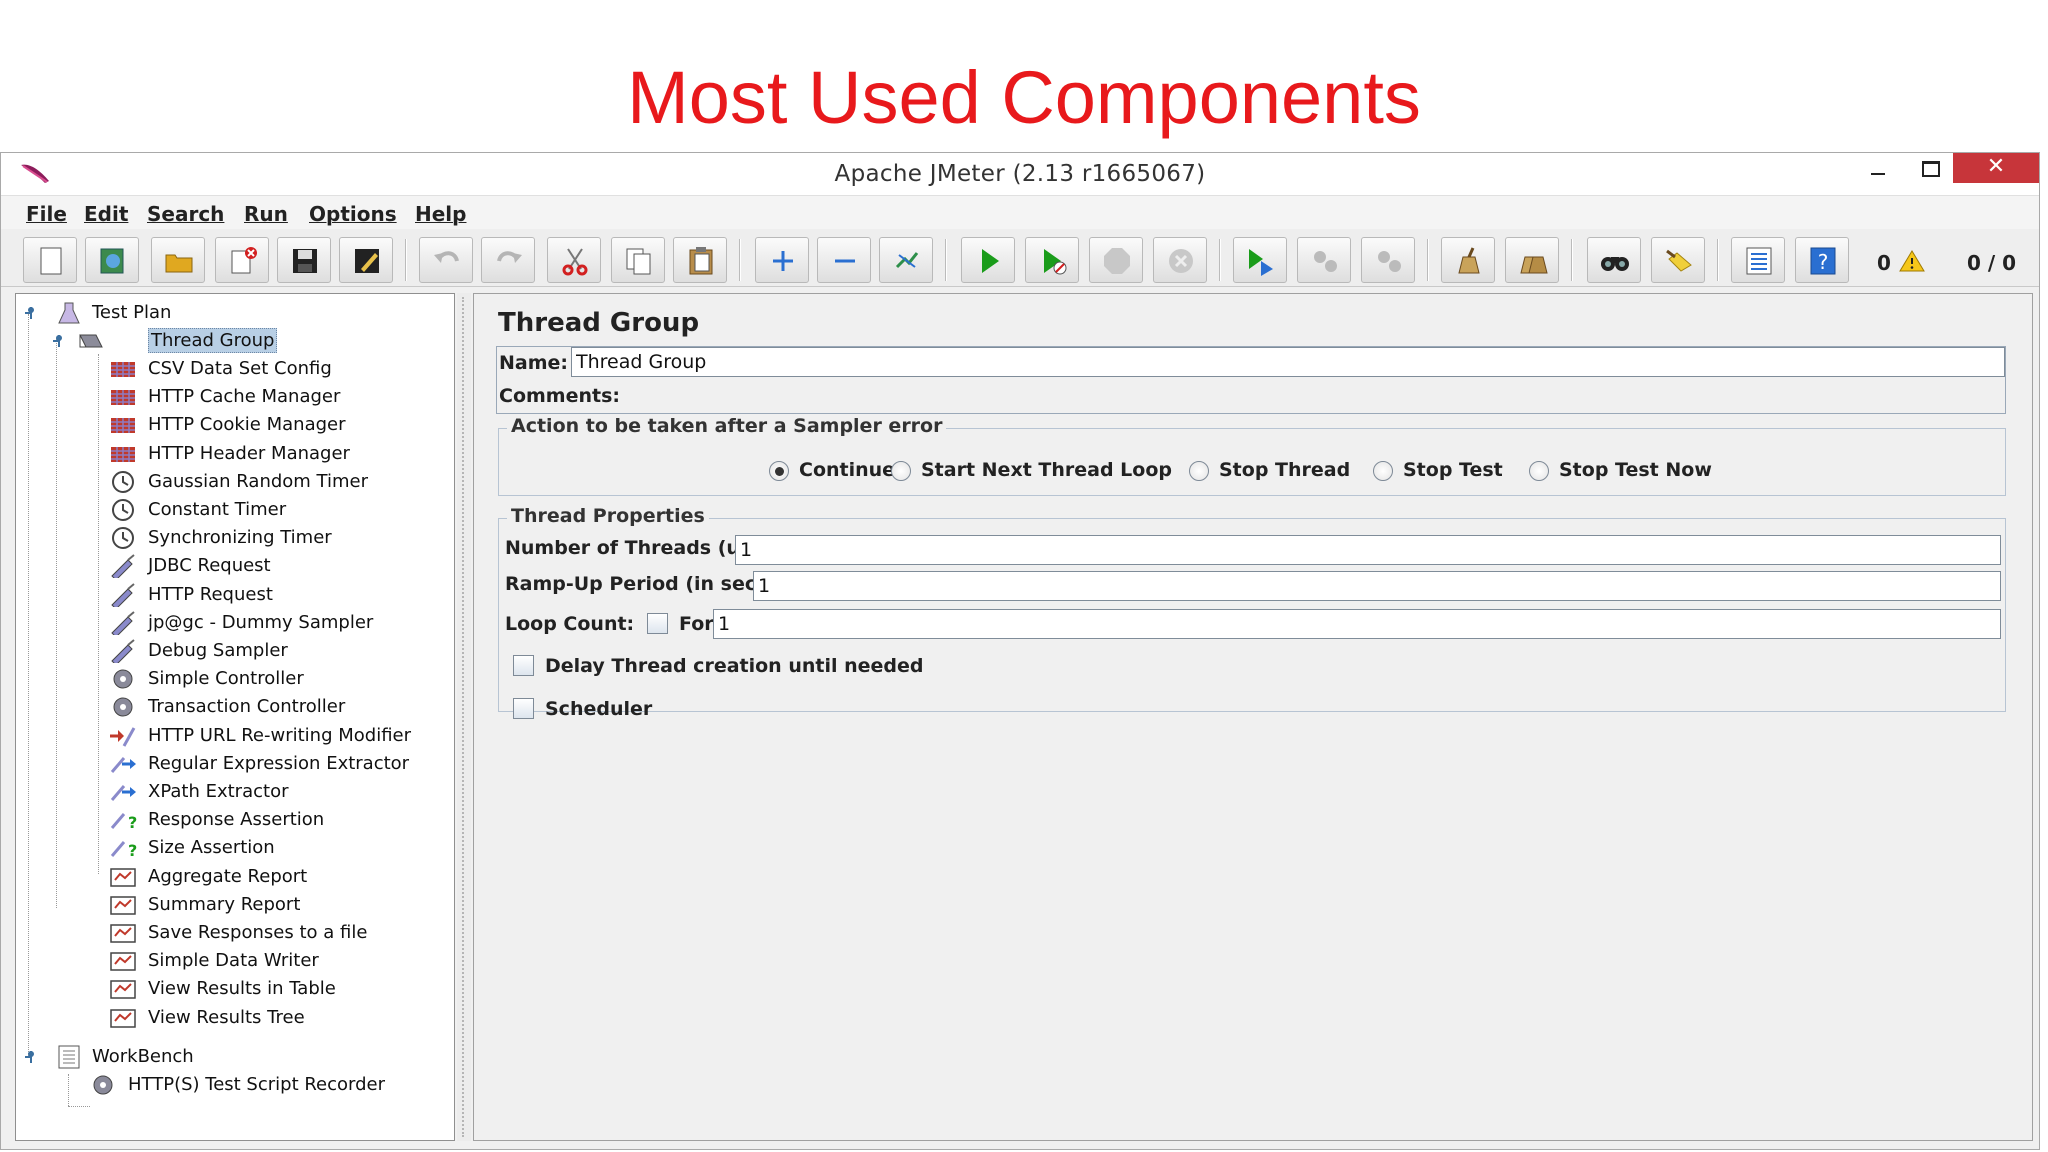  Describe the element at coordinates (1357, 624) in the screenshot. I see `loop-count-field` at that location.